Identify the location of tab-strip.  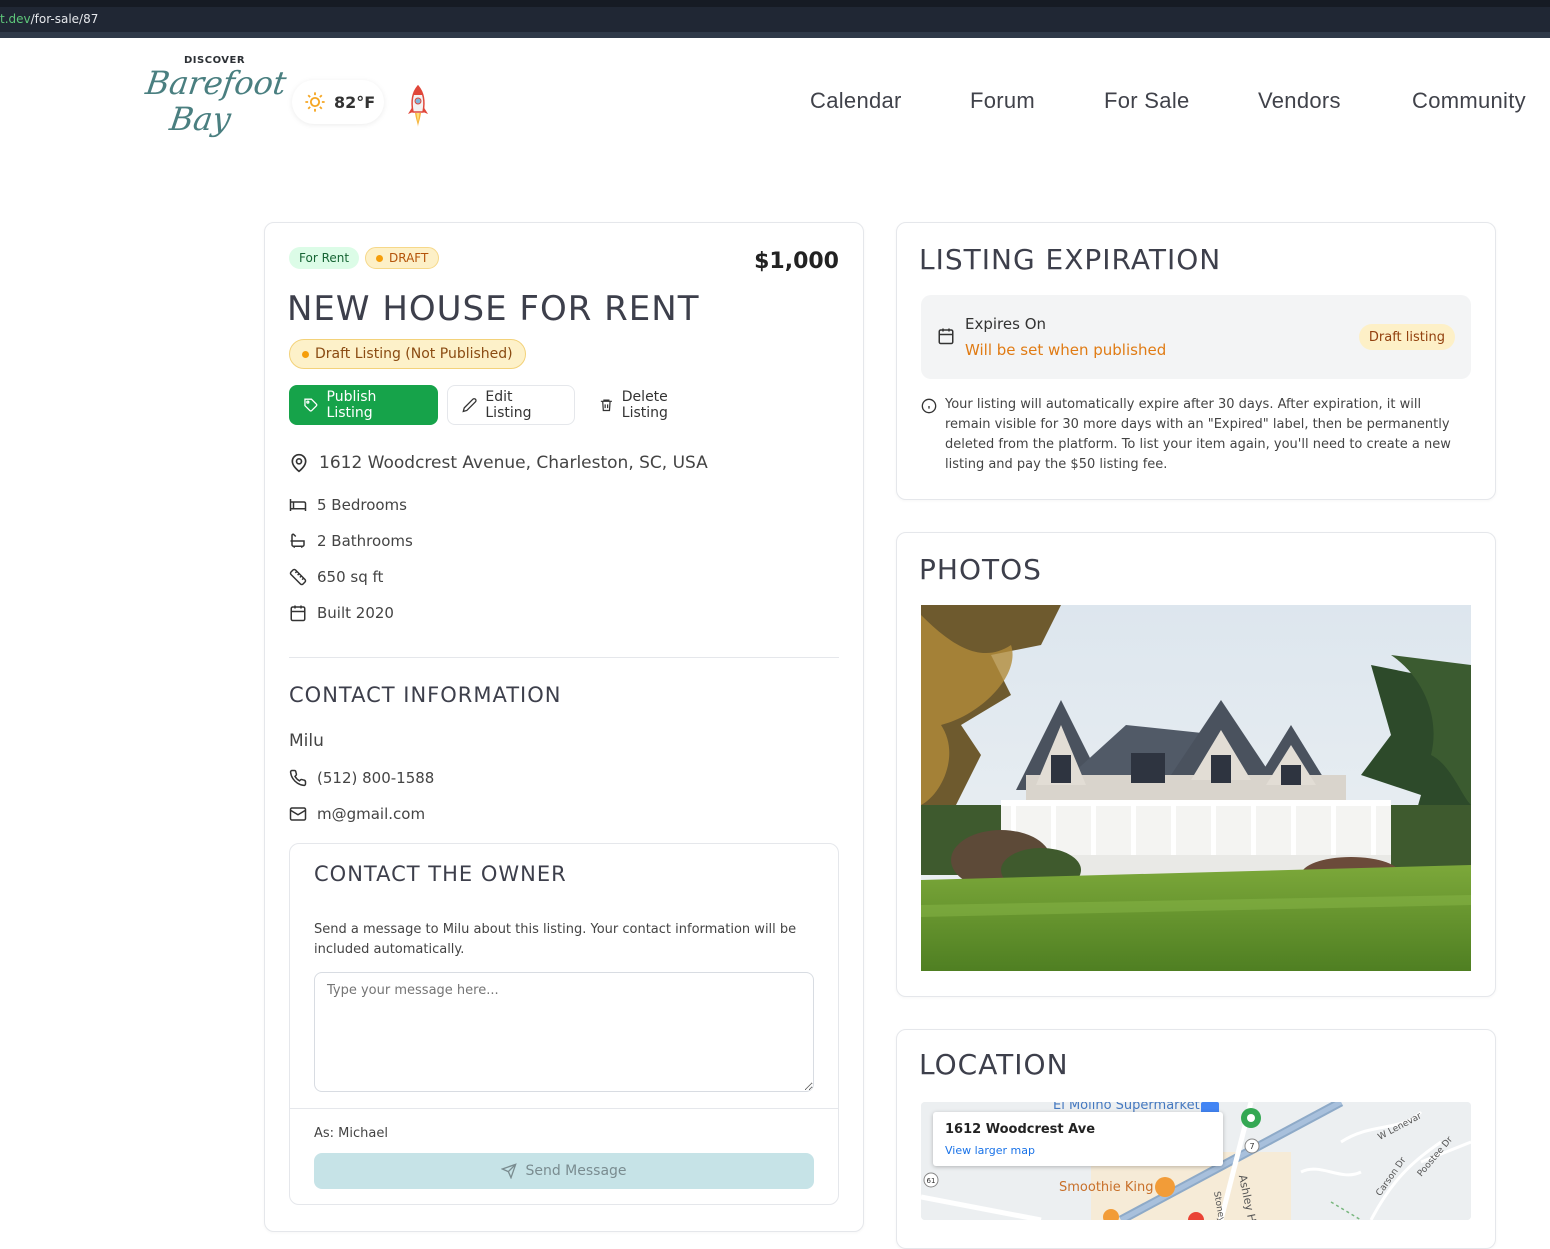
(775, 3).